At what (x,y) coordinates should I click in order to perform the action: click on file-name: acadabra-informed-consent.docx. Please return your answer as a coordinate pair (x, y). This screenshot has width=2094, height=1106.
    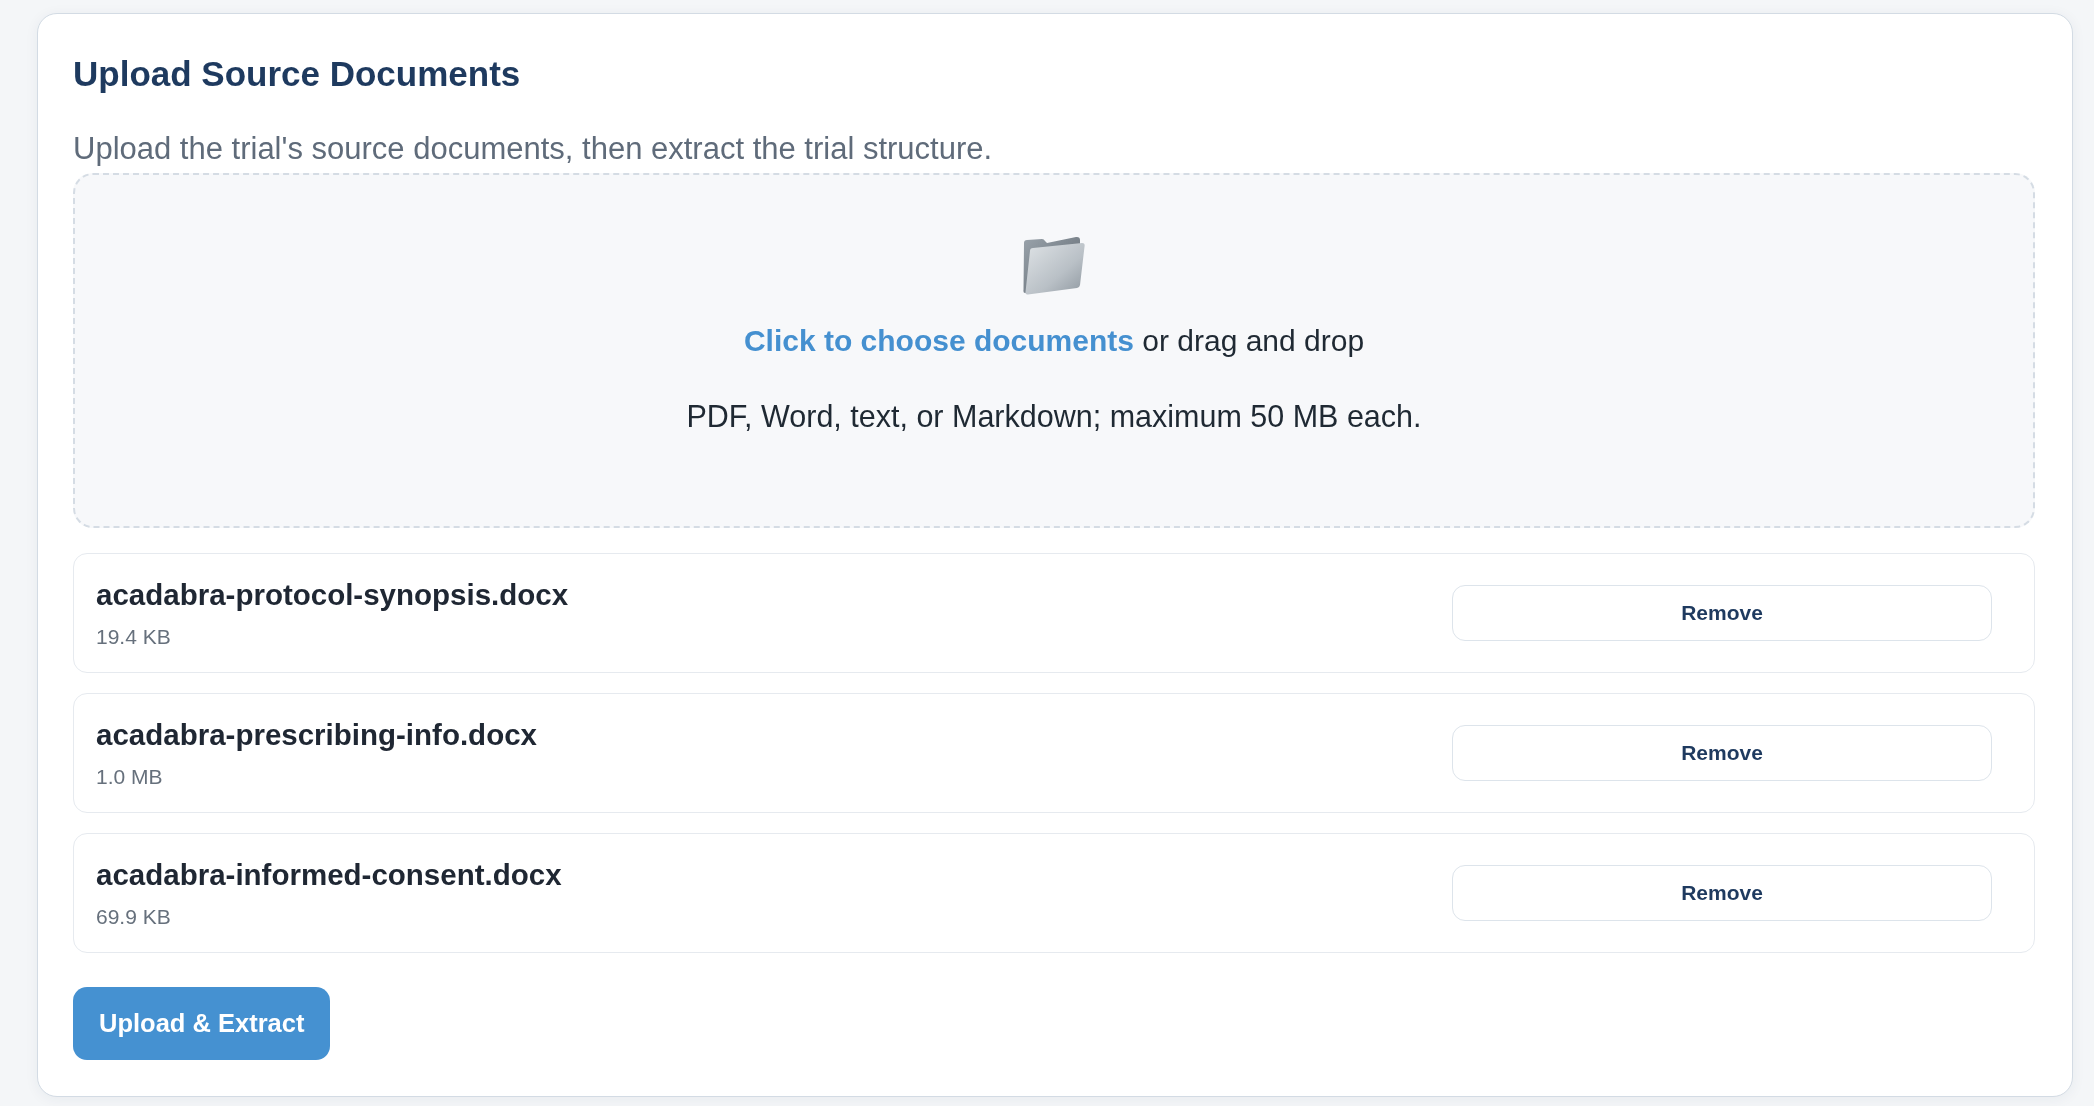
    Looking at the image, I should click on (329, 875).